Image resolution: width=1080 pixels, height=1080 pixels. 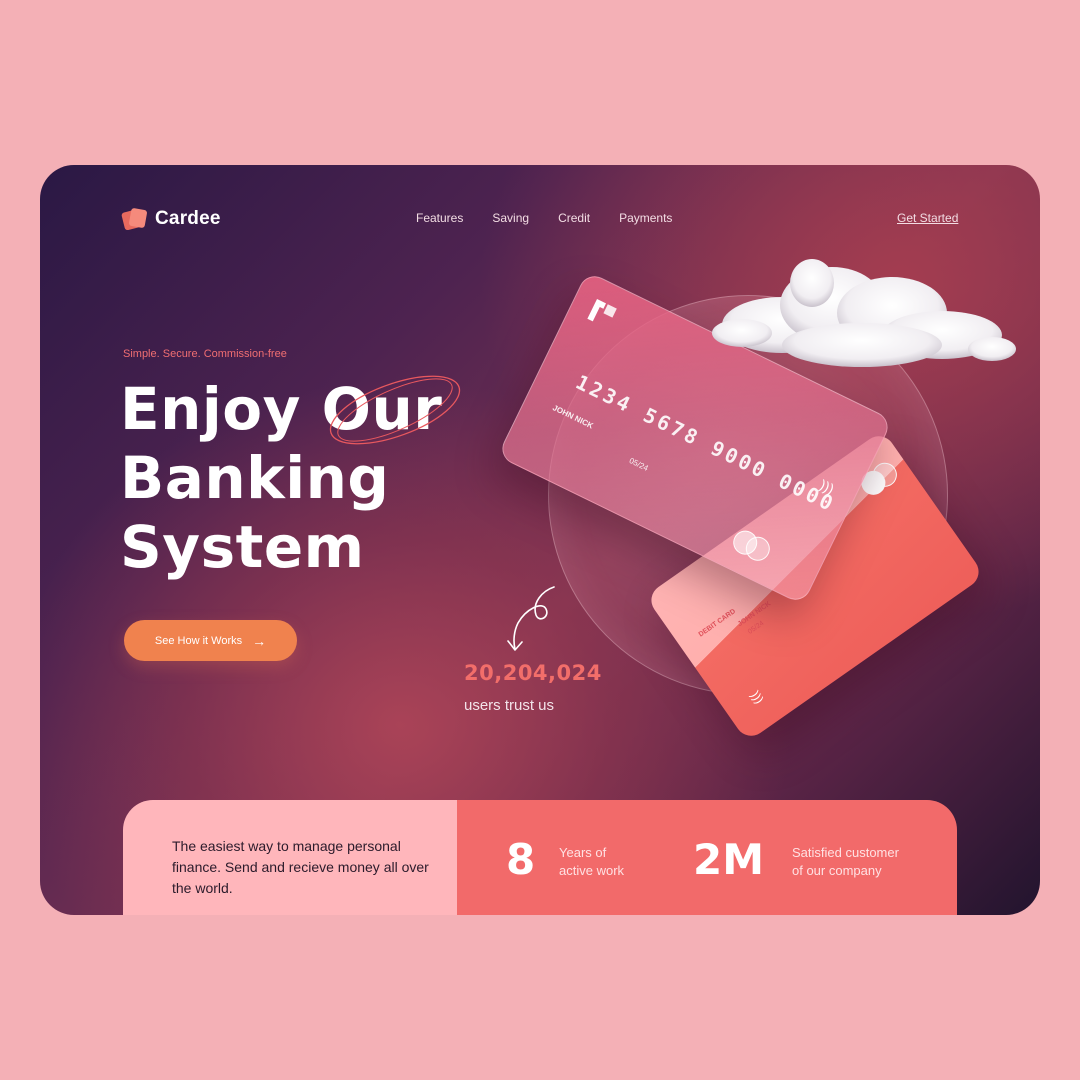 I want to click on nav-features: Features, so click(x=439, y=218).